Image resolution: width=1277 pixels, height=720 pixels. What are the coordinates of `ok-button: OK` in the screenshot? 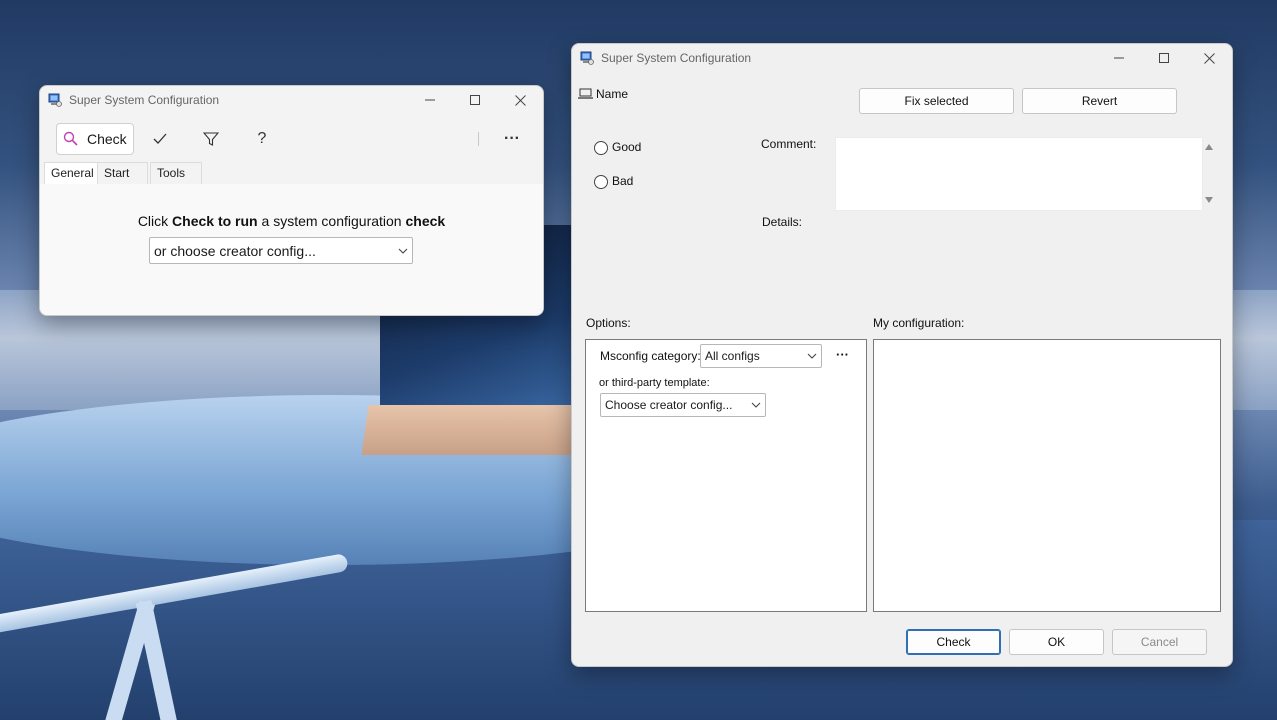 It's located at (1056, 642).